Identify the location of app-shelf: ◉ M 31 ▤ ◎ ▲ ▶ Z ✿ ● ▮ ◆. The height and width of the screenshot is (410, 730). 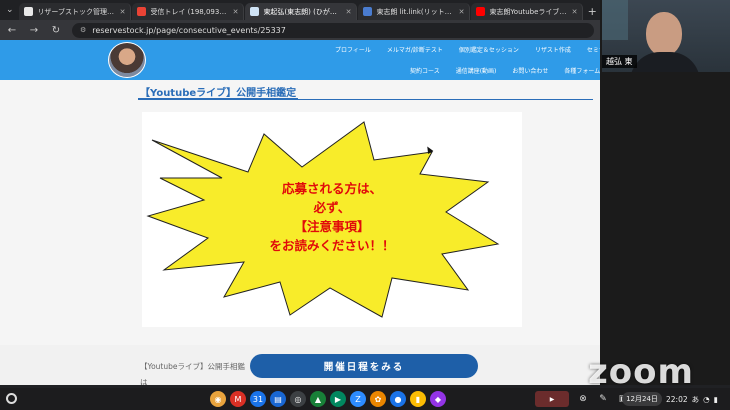
(328, 399).